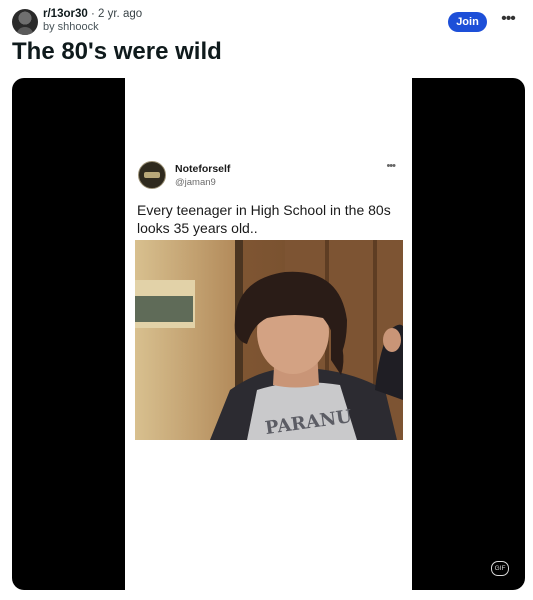 This screenshot has height=600, width=533. Describe the element at coordinates (203, 169) in the screenshot. I see `tweet-author-name: Noteforself` at that location.